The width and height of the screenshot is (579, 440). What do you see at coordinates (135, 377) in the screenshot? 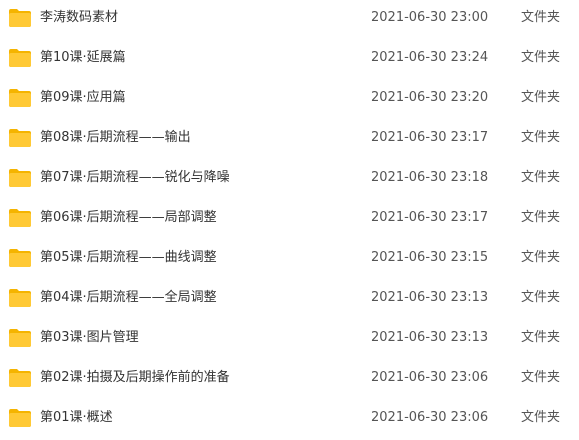
I see `file-name: 第02课·拍摄及后期操作前的准备` at bounding box center [135, 377].